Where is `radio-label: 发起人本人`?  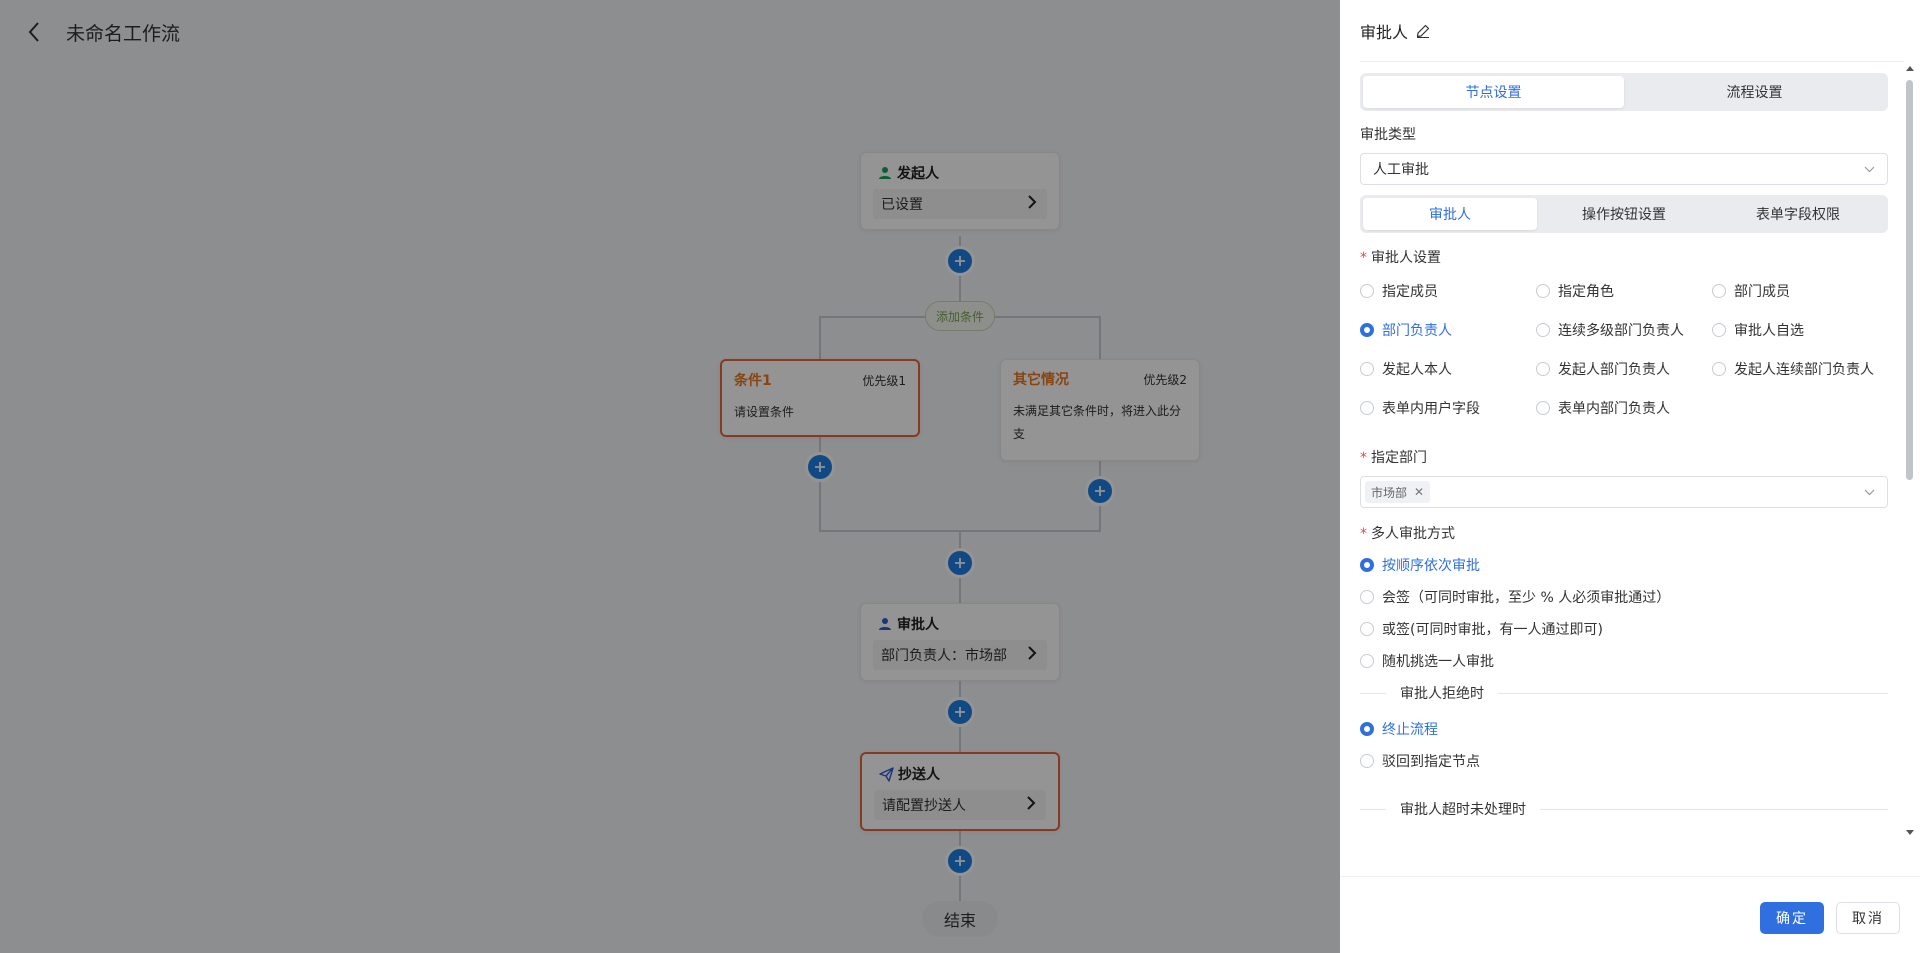
radio-label: 发起人本人 is located at coordinates (1417, 369).